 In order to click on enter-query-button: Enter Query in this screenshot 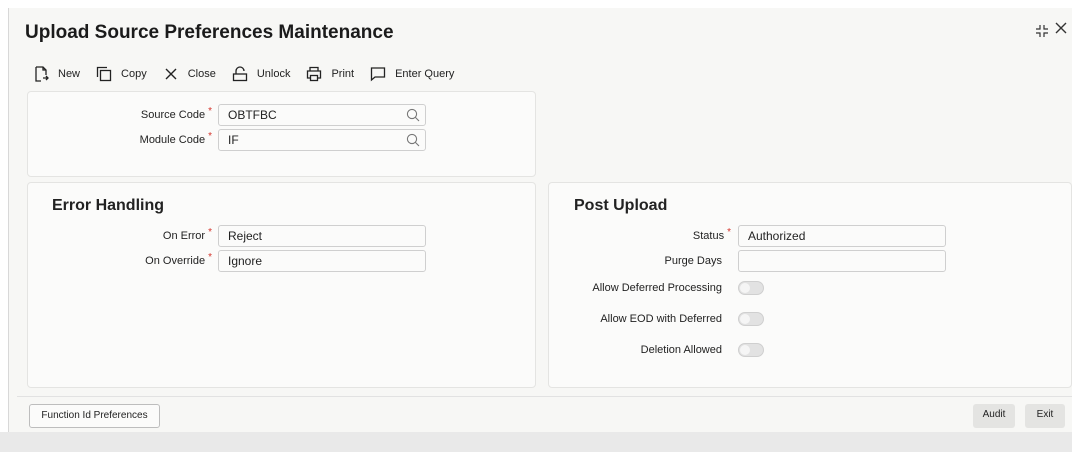, I will do `click(412, 74)`.